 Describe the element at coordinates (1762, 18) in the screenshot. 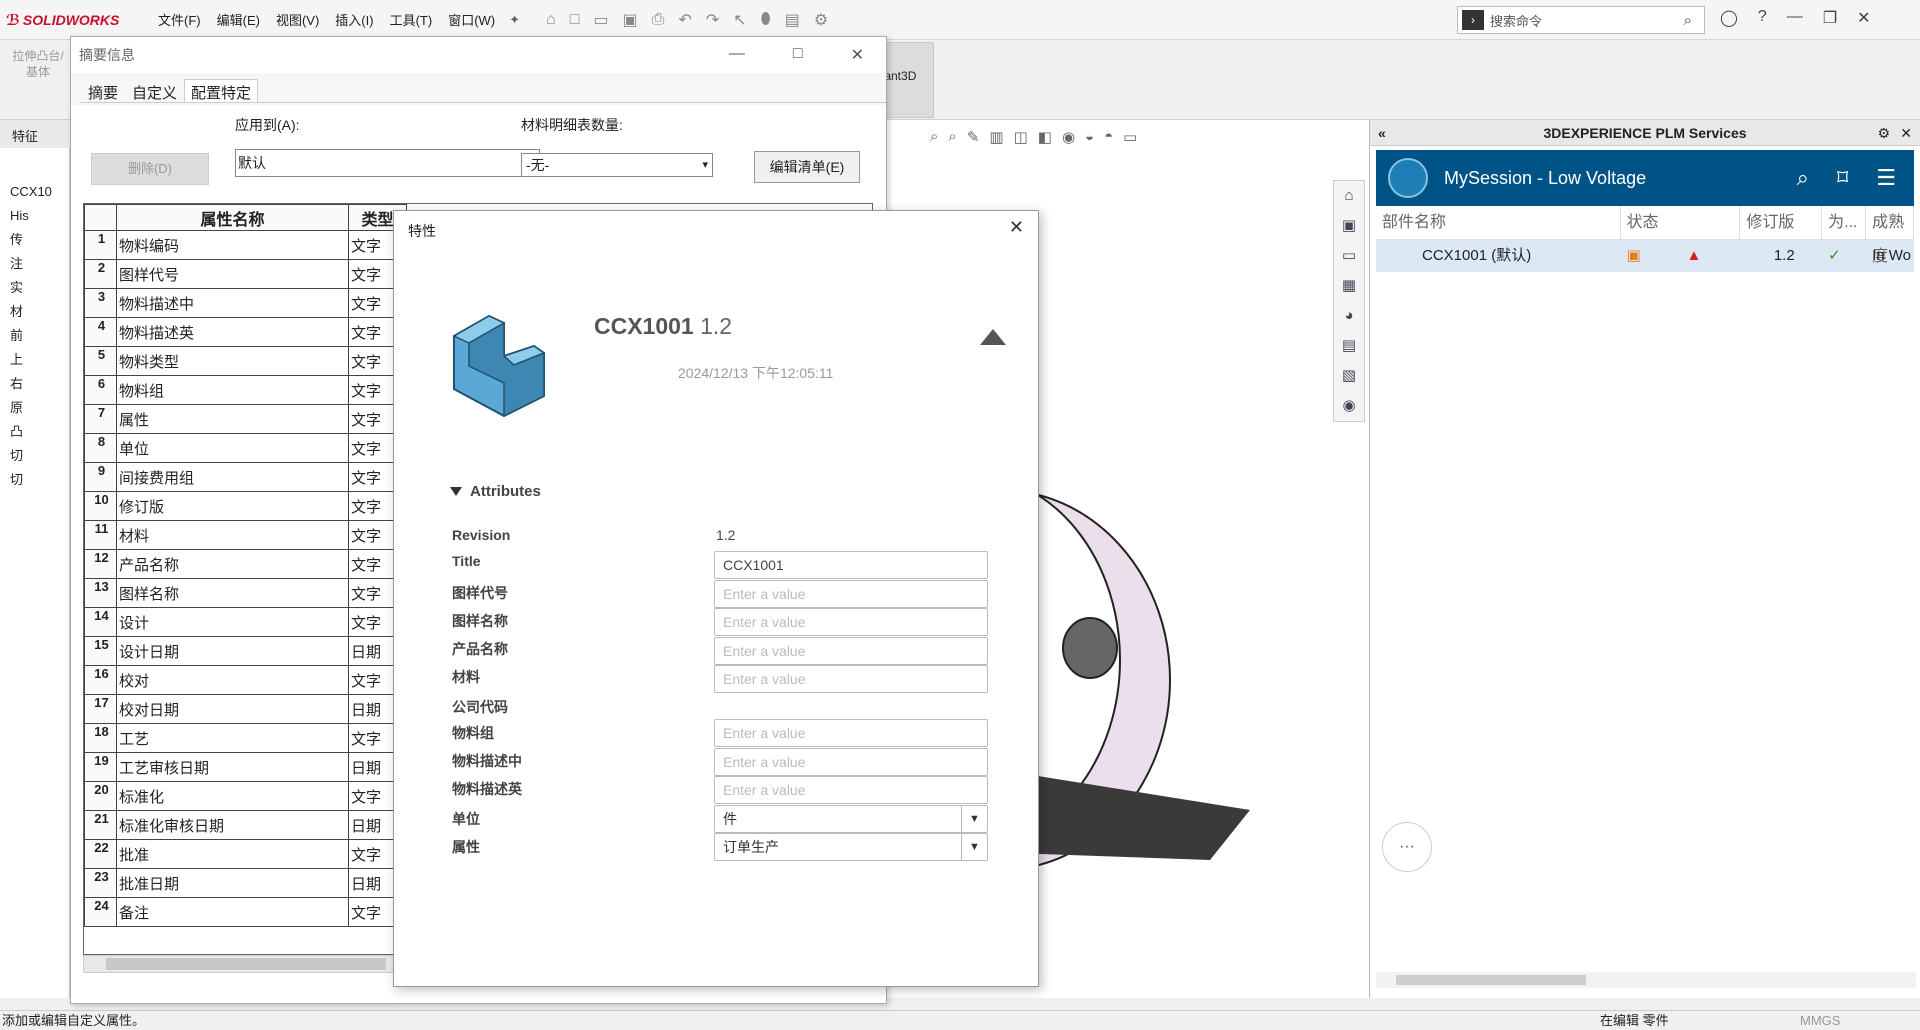

I see `help-icon: ?` at that location.